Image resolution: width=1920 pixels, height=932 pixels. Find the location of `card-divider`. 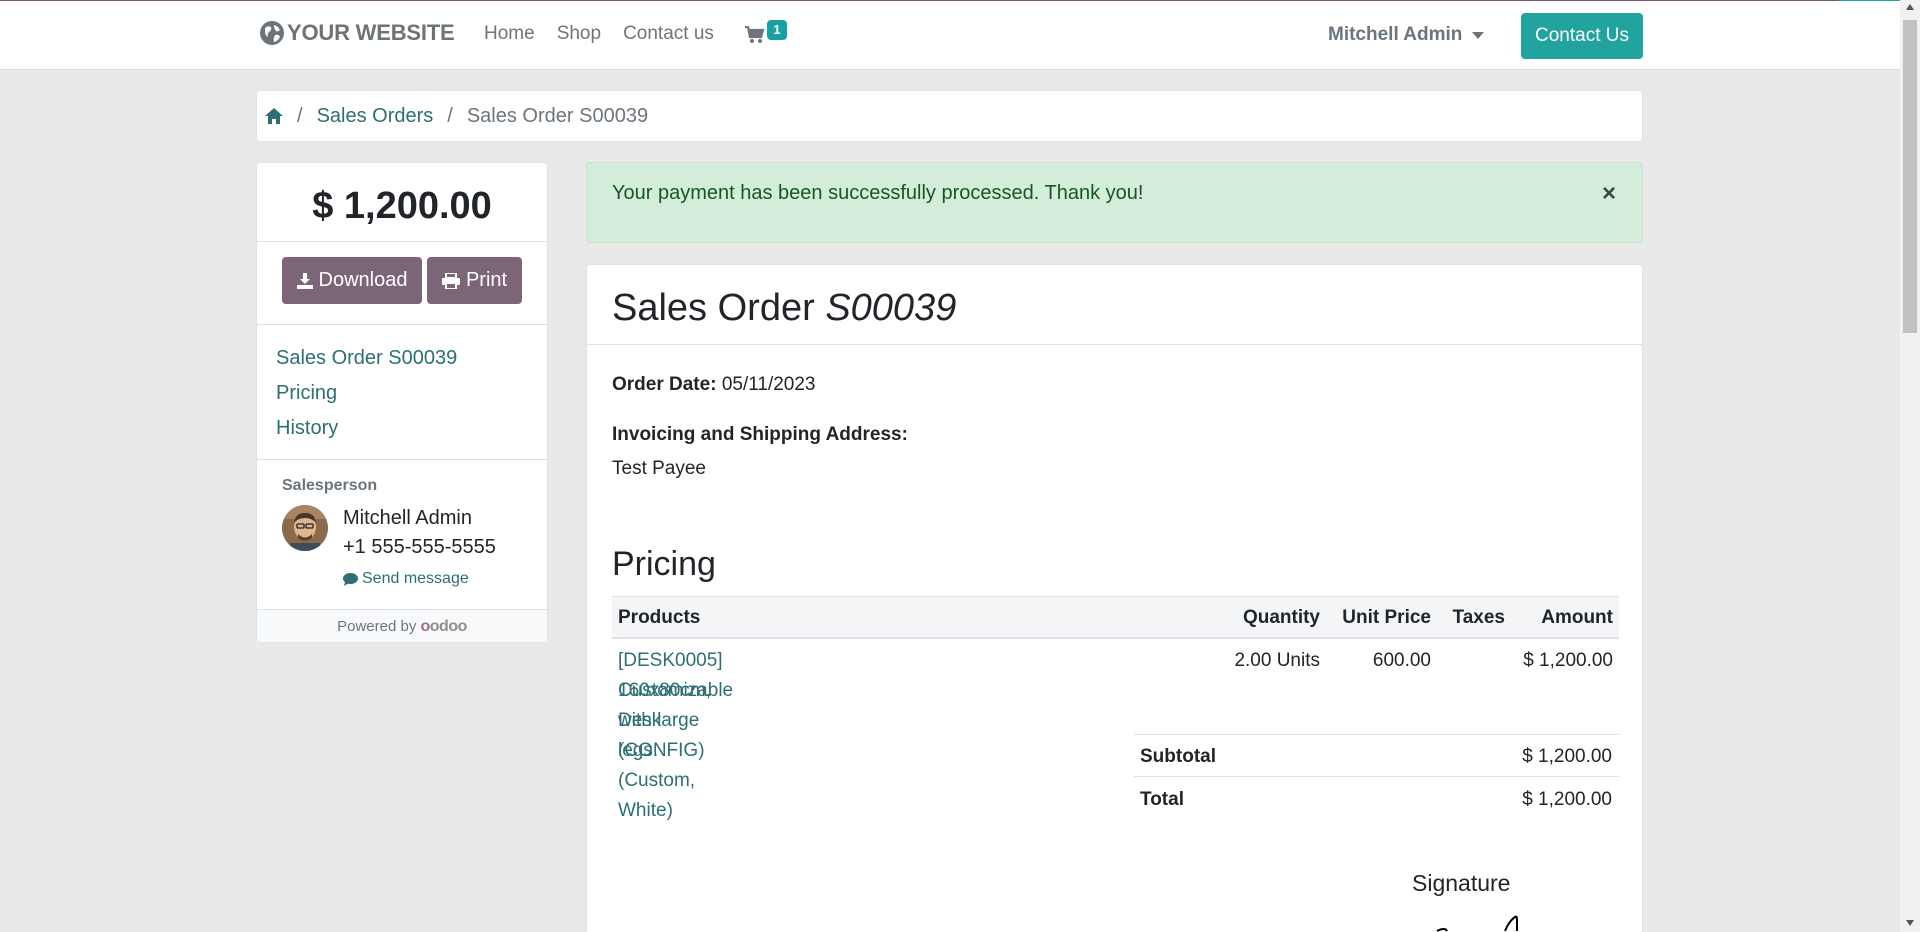

card-divider is located at coordinates (1114, 344).